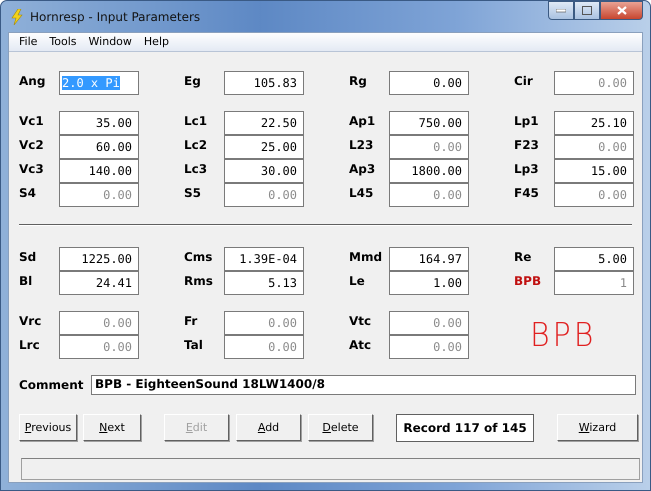 The height and width of the screenshot is (491, 651). I want to click on parameter-field: 15.00, so click(594, 171).